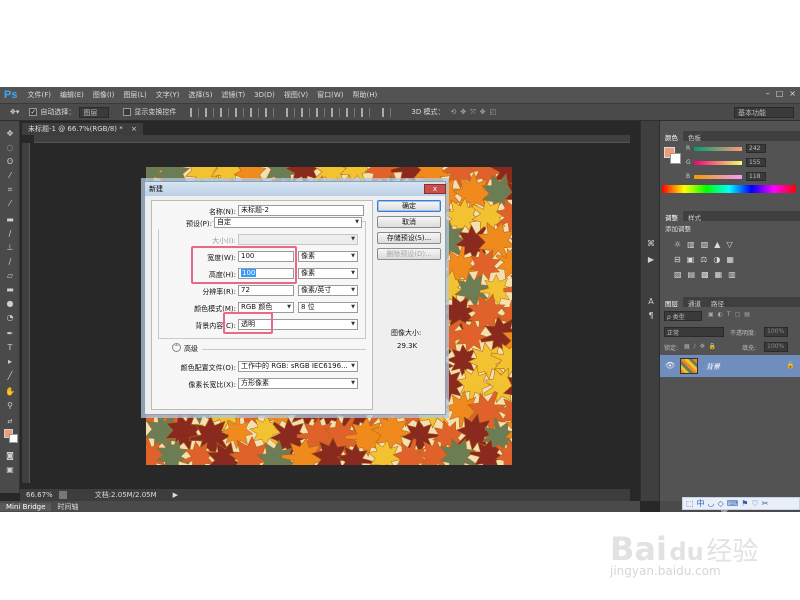 This screenshot has width=800, height=600. What do you see at coordinates (134, 129) in the screenshot?
I see `document-tab-close-icon: ×` at bounding box center [134, 129].